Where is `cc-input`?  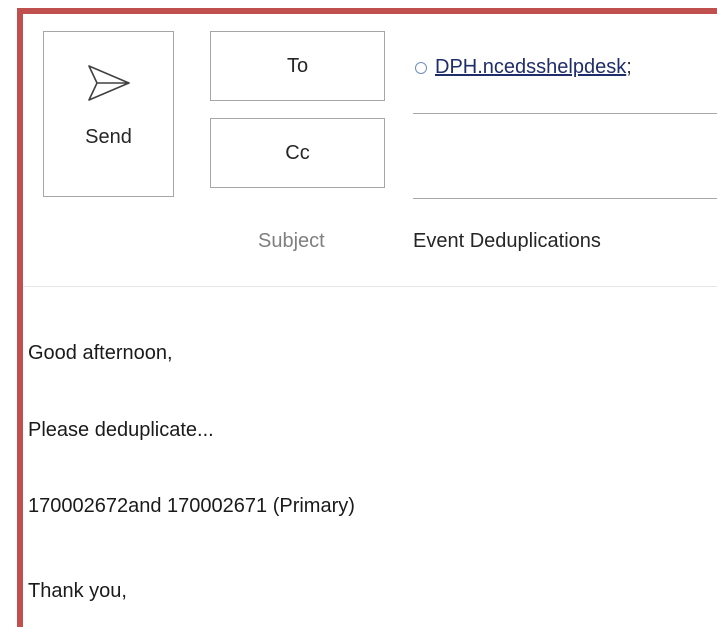
cc-input is located at coordinates (563, 160).